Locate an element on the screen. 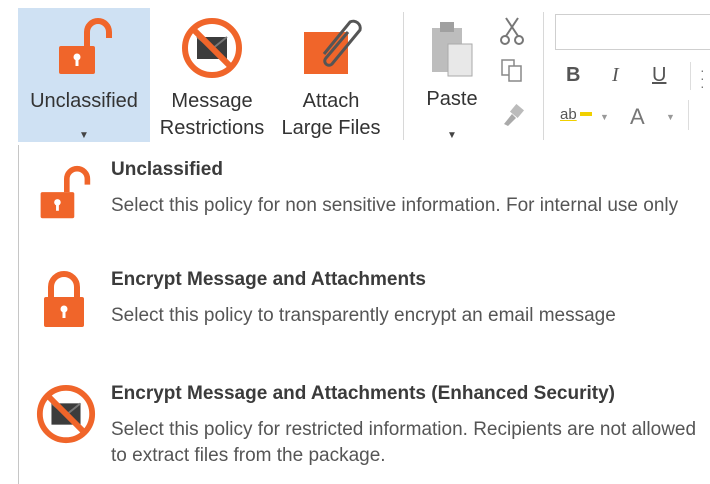 The image size is (710, 484). message-restrictions-button: Message Restrictions is located at coordinates (212, 75).